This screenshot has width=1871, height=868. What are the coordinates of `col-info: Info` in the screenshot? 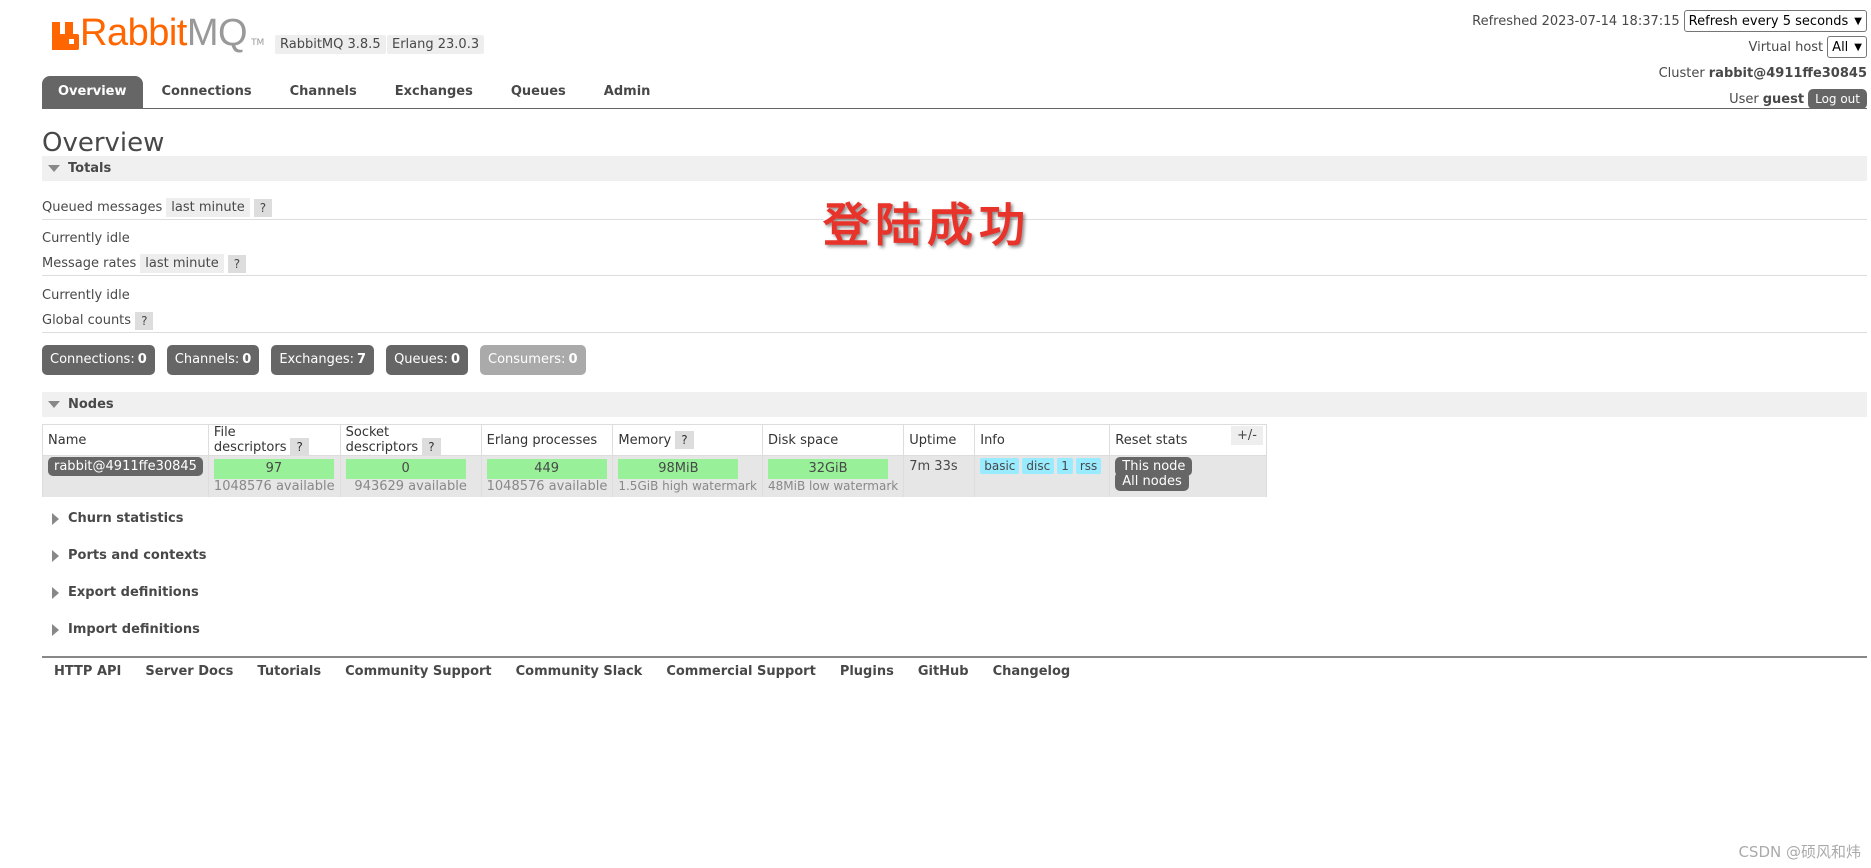 It's located at (1042, 440).